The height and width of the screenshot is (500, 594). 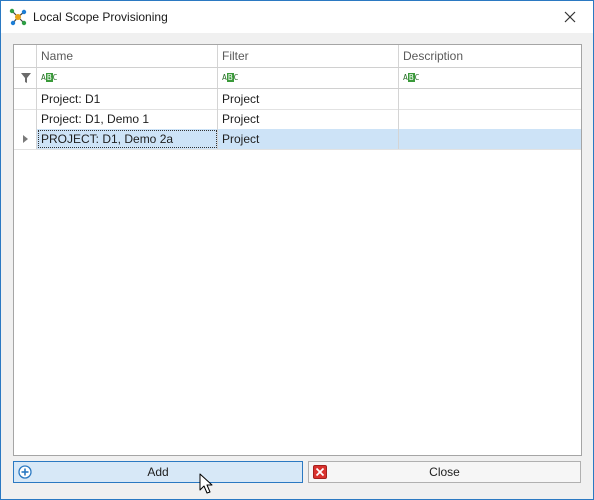 I want to click on close-icon, so click(x=570, y=17).